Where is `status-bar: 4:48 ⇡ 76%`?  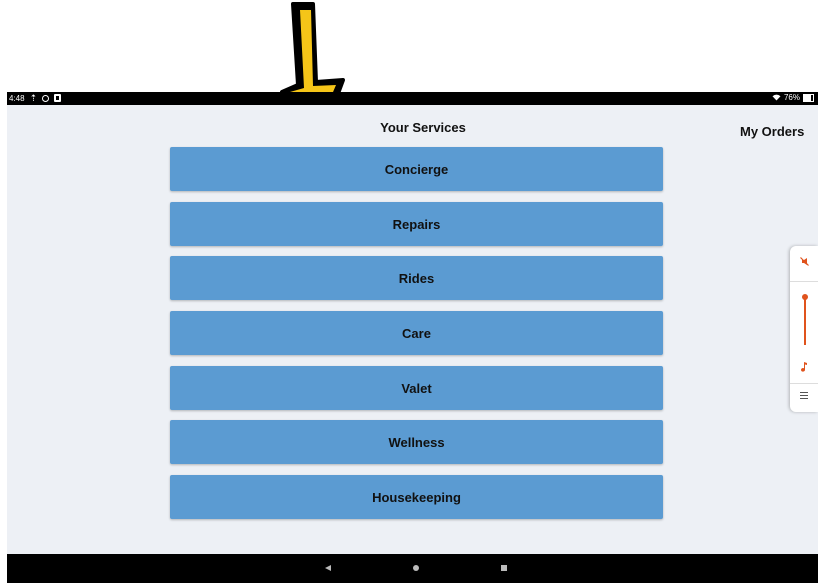 status-bar: 4:48 ⇡ 76% is located at coordinates (412, 98).